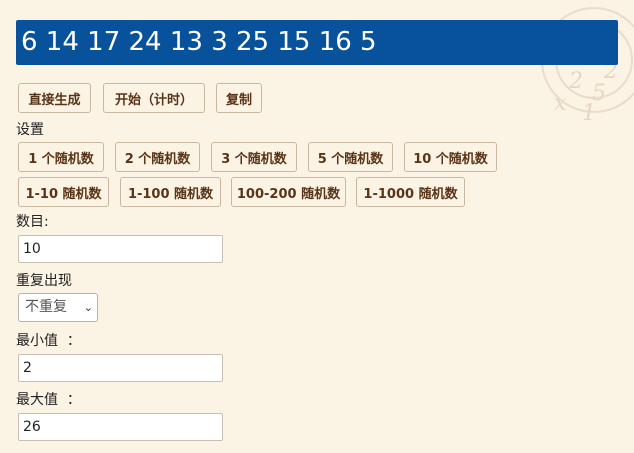 The image size is (634, 453). Describe the element at coordinates (560, 103) in the screenshot. I see `svg-text: x` at that location.